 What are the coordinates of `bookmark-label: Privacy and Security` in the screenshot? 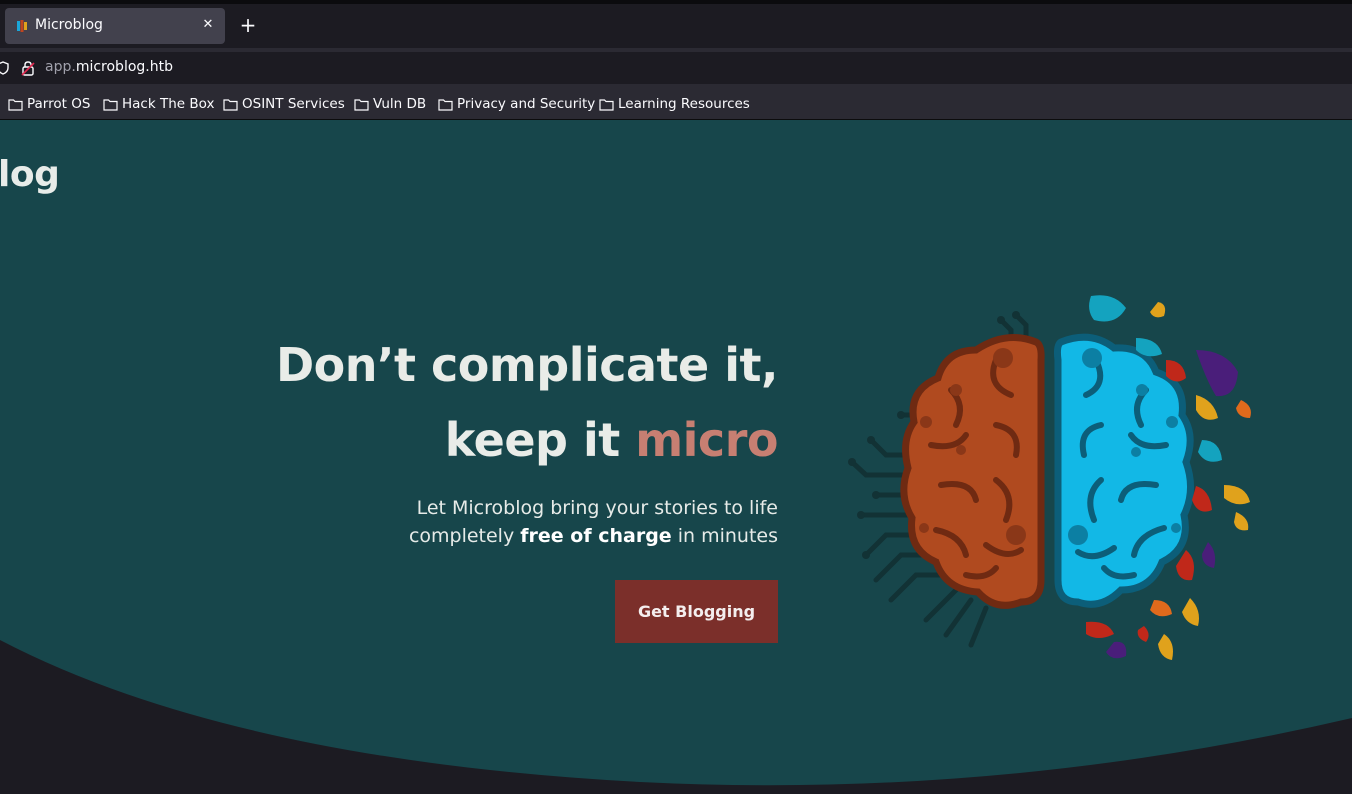 It's located at (526, 104).